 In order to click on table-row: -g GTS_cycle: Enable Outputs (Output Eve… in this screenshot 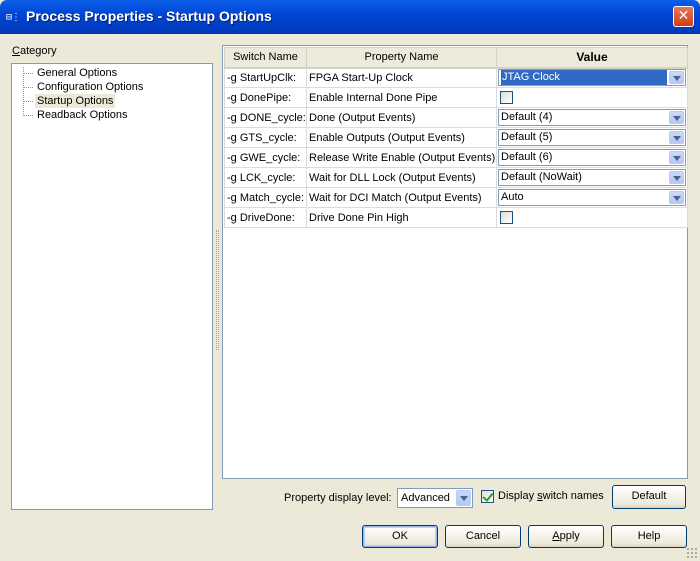, I will do `click(456, 137)`.